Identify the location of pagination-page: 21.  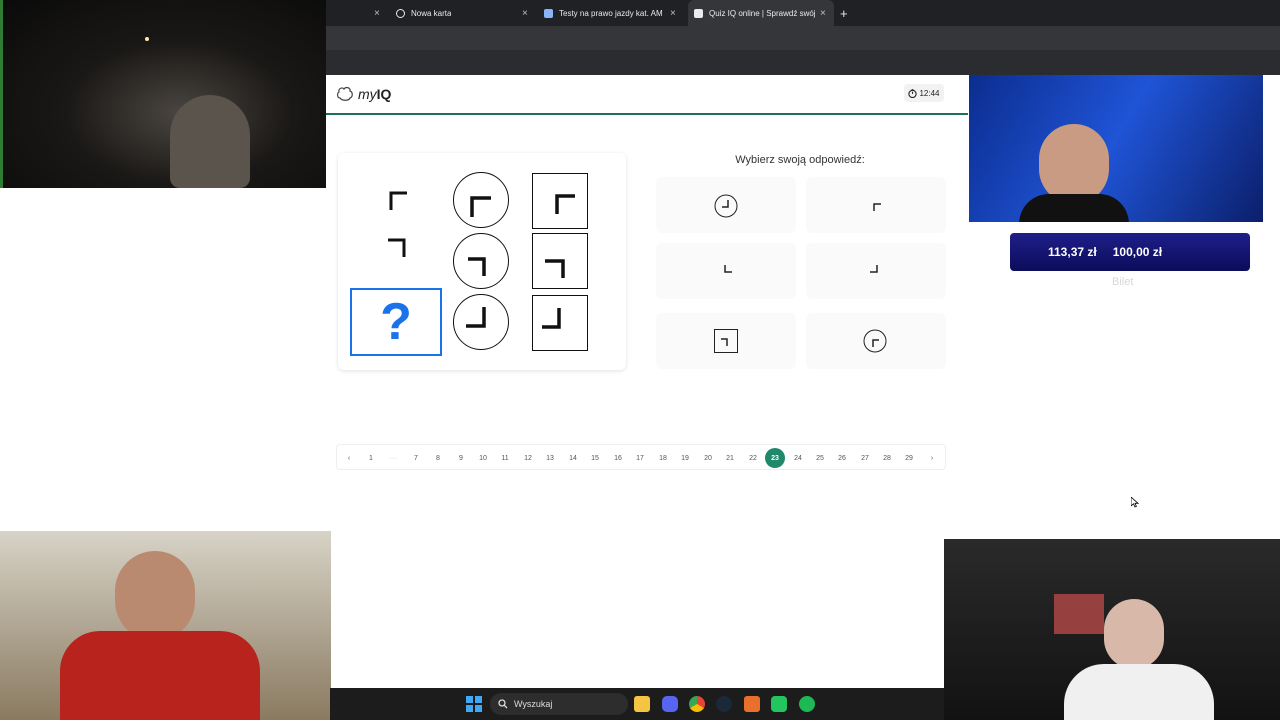
(730, 458).